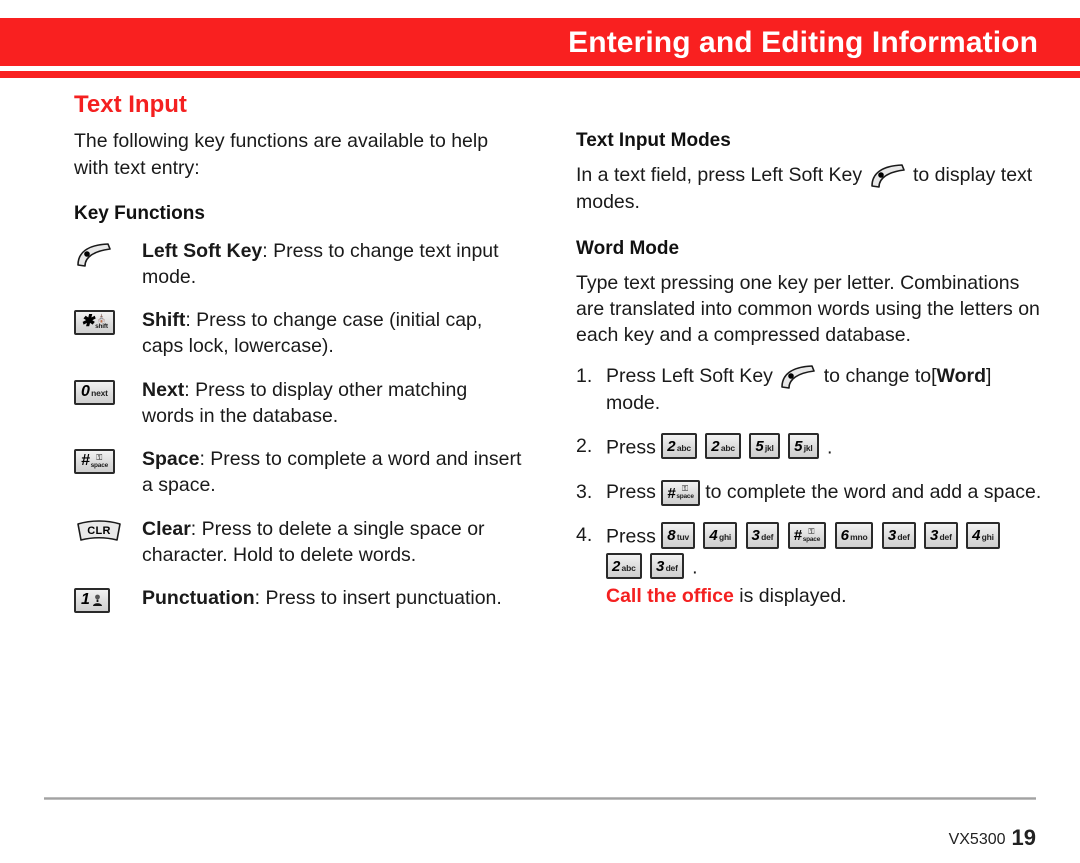 This screenshot has height=863, width=1080. What do you see at coordinates (689, 375) in the screenshot?
I see `step-text-before: Press Left Soft Key` at bounding box center [689, 375].